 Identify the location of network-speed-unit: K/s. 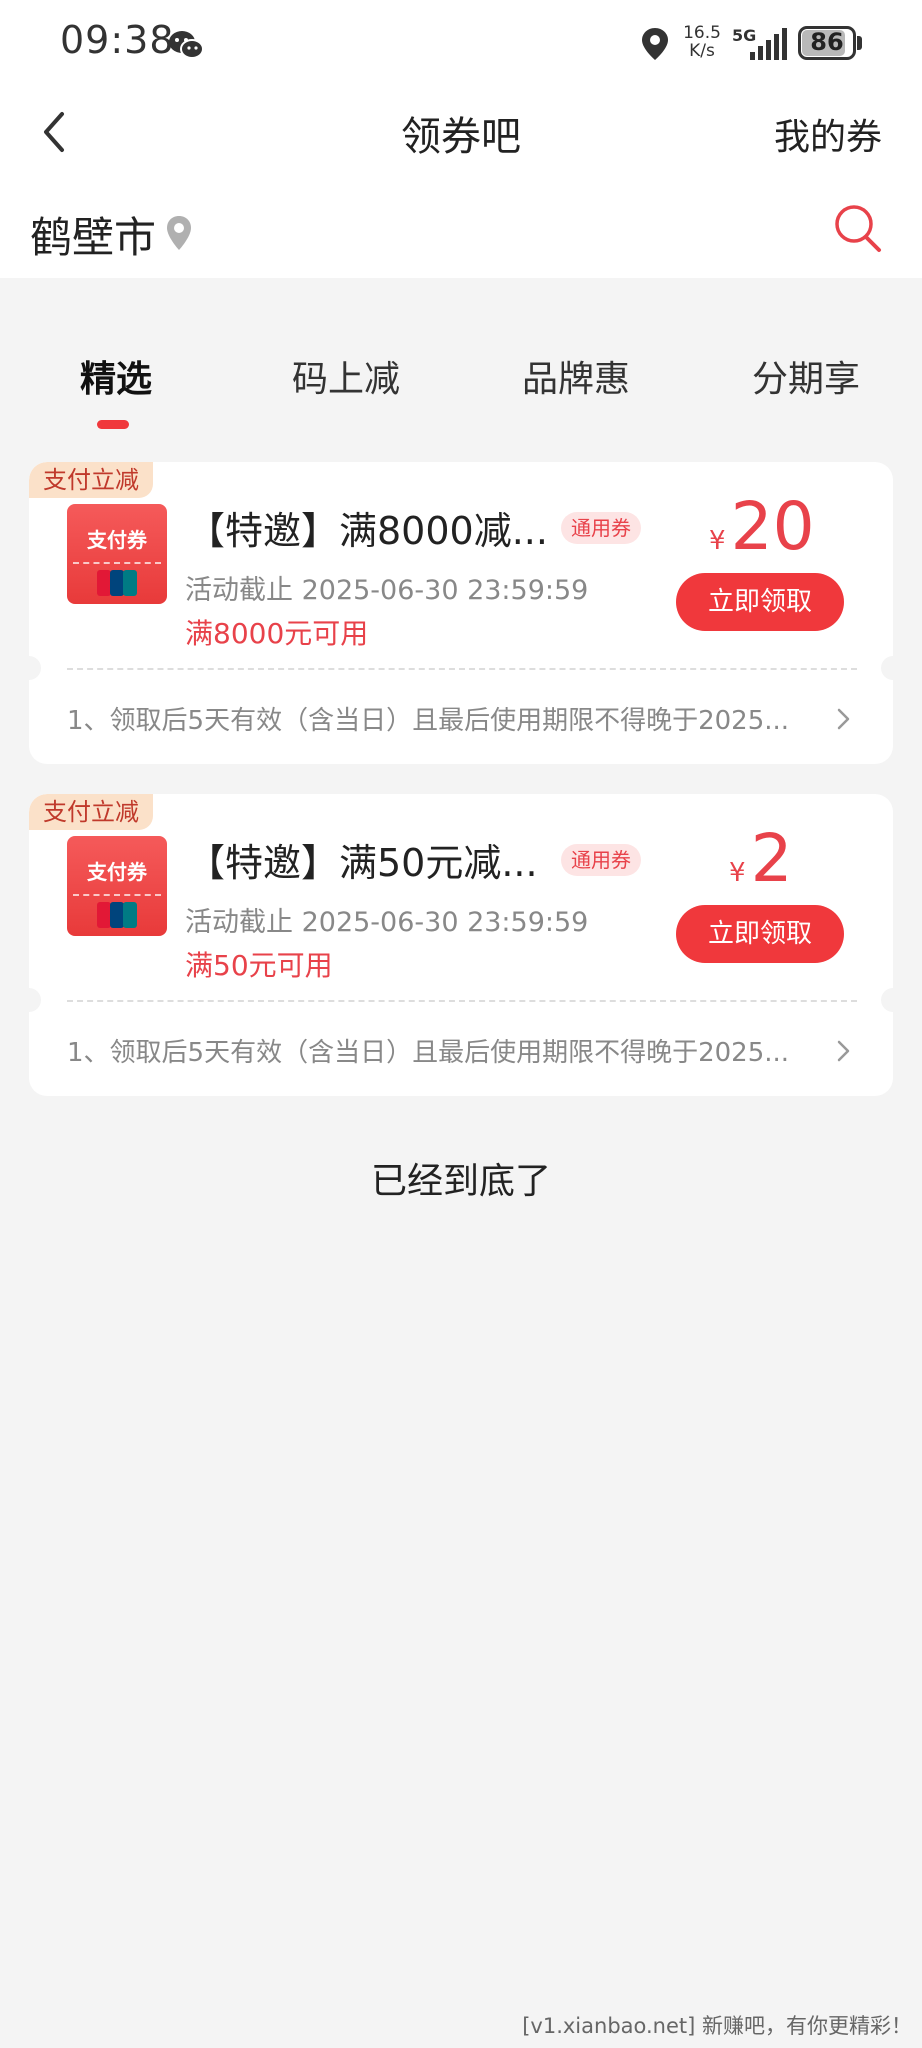
(702, 51).